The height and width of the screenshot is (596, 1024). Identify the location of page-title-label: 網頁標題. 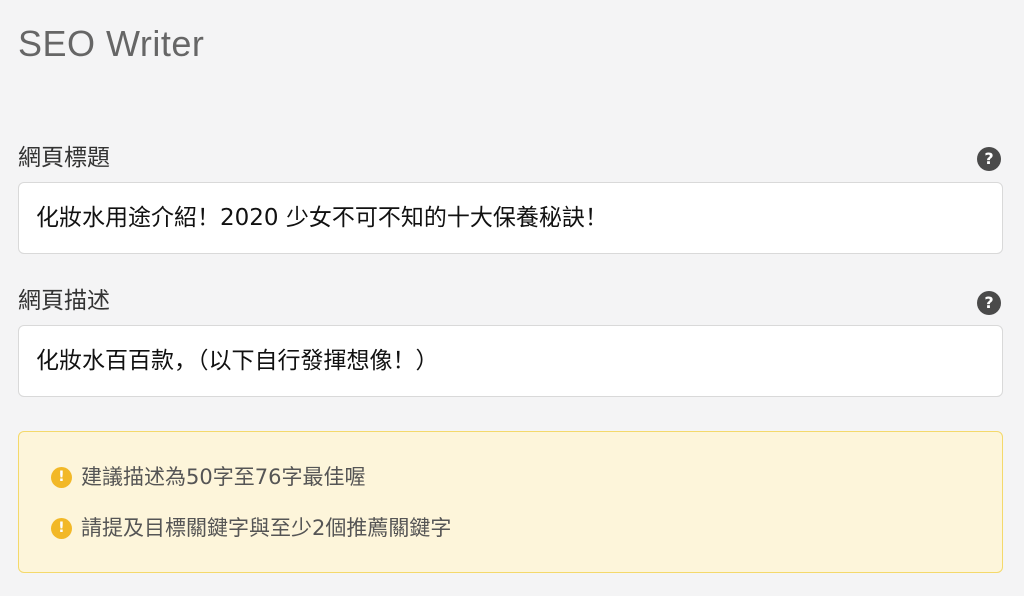
(64, 158).